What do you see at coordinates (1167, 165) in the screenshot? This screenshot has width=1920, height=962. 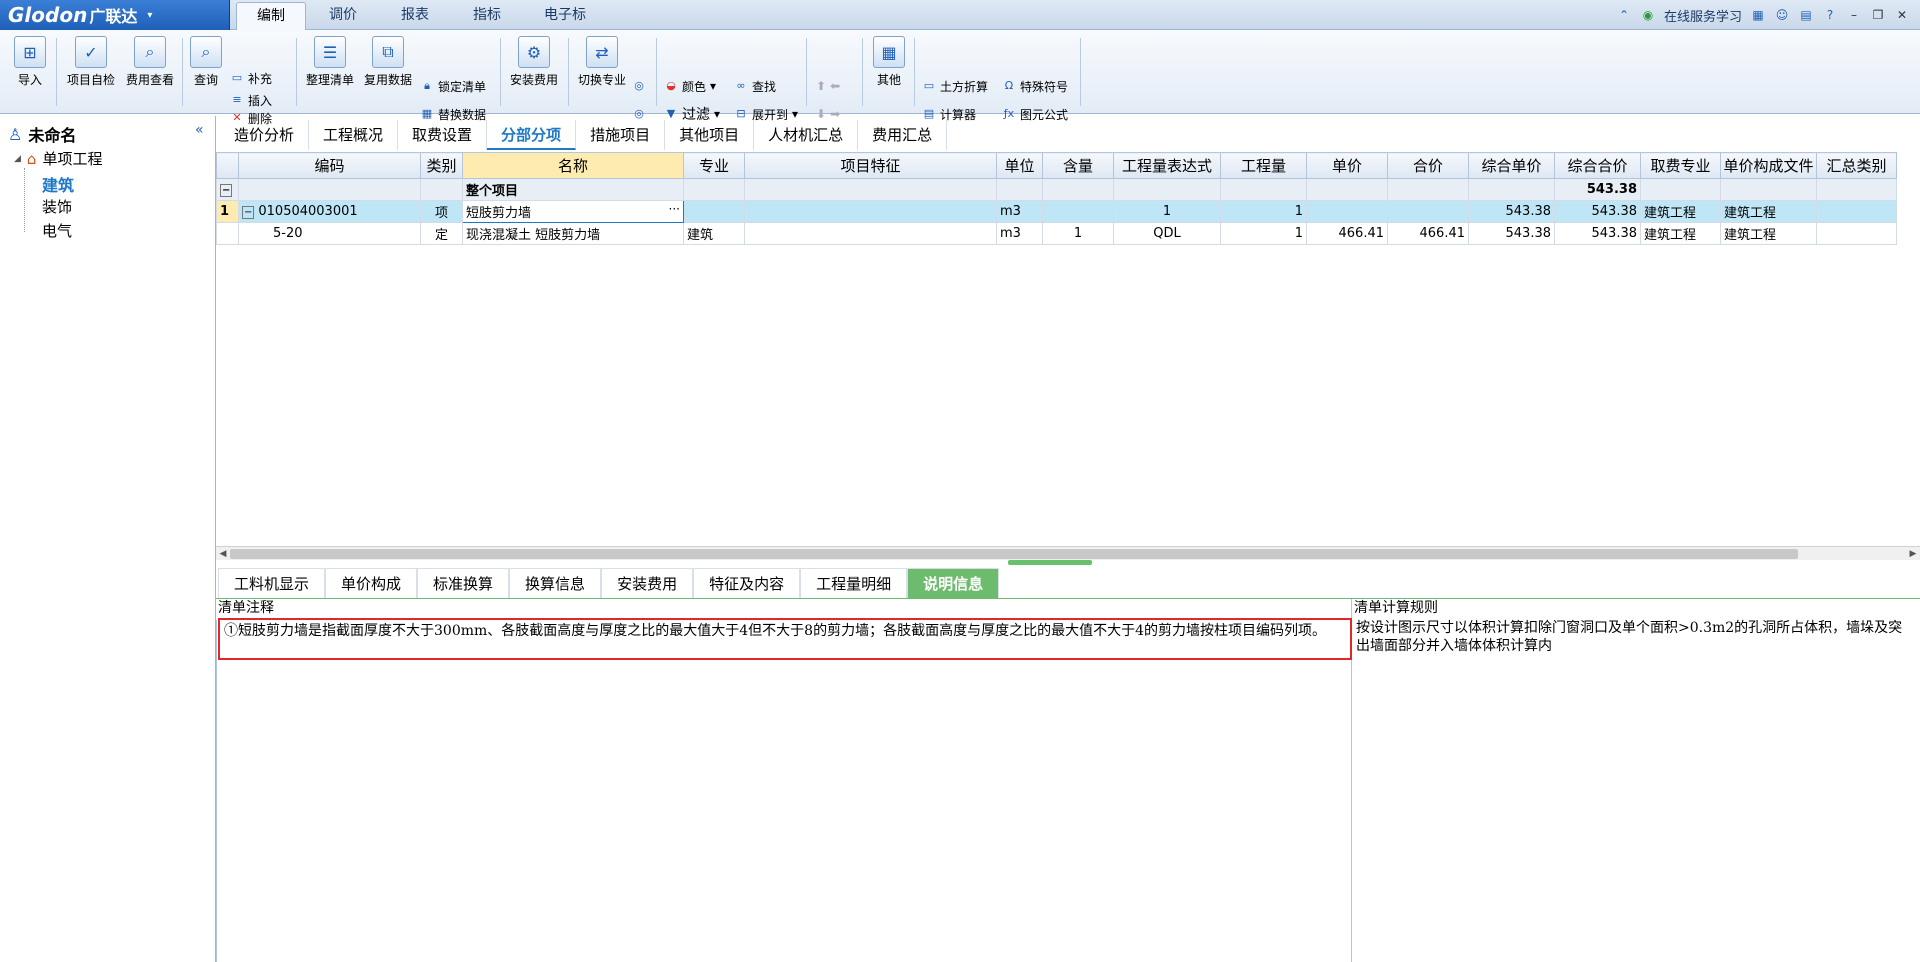 I see `col-header: 工程量表达式` at bounding box center [1167, 165].